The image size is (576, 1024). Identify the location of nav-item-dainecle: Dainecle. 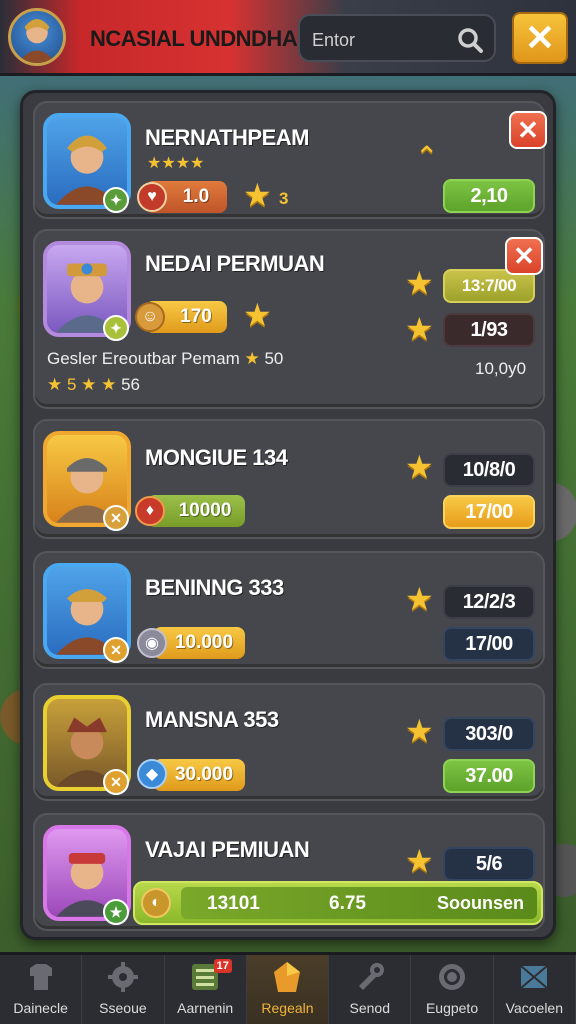
(41, 989).